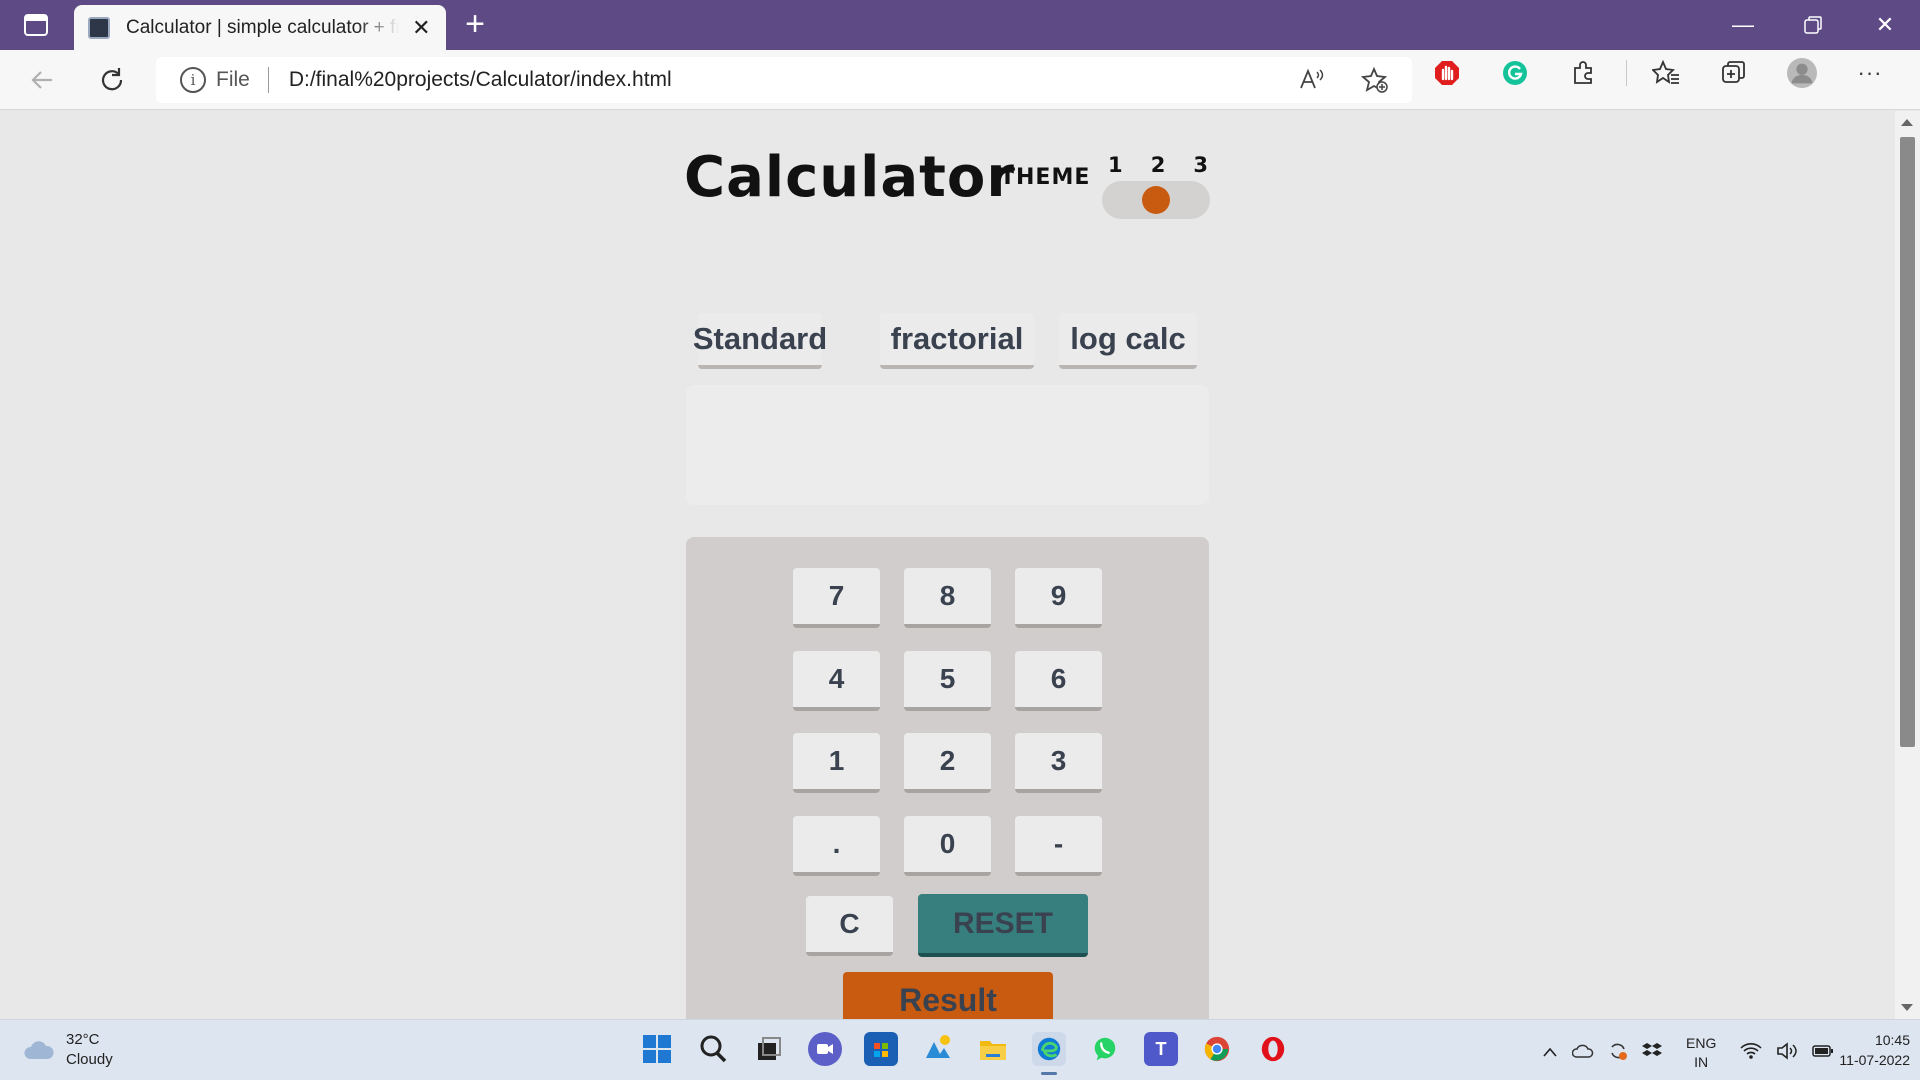 The image size is (1920, 1080). What do you see at coordinates (1666, 73) in the screenshot?
I see `favorites-icon` at bounding box center [1666, 73].